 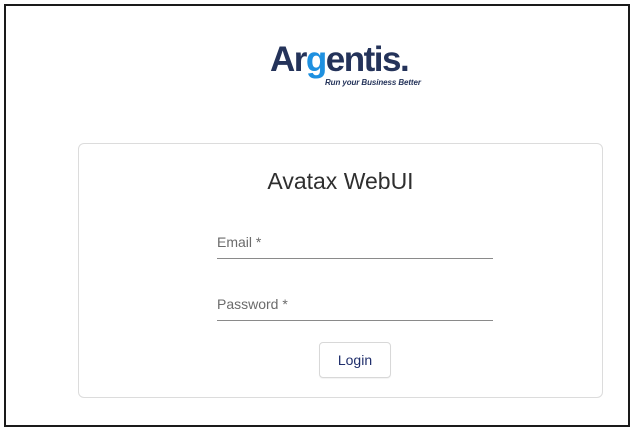 I want to click on password-field: Password *, so click(x=355, y=306).